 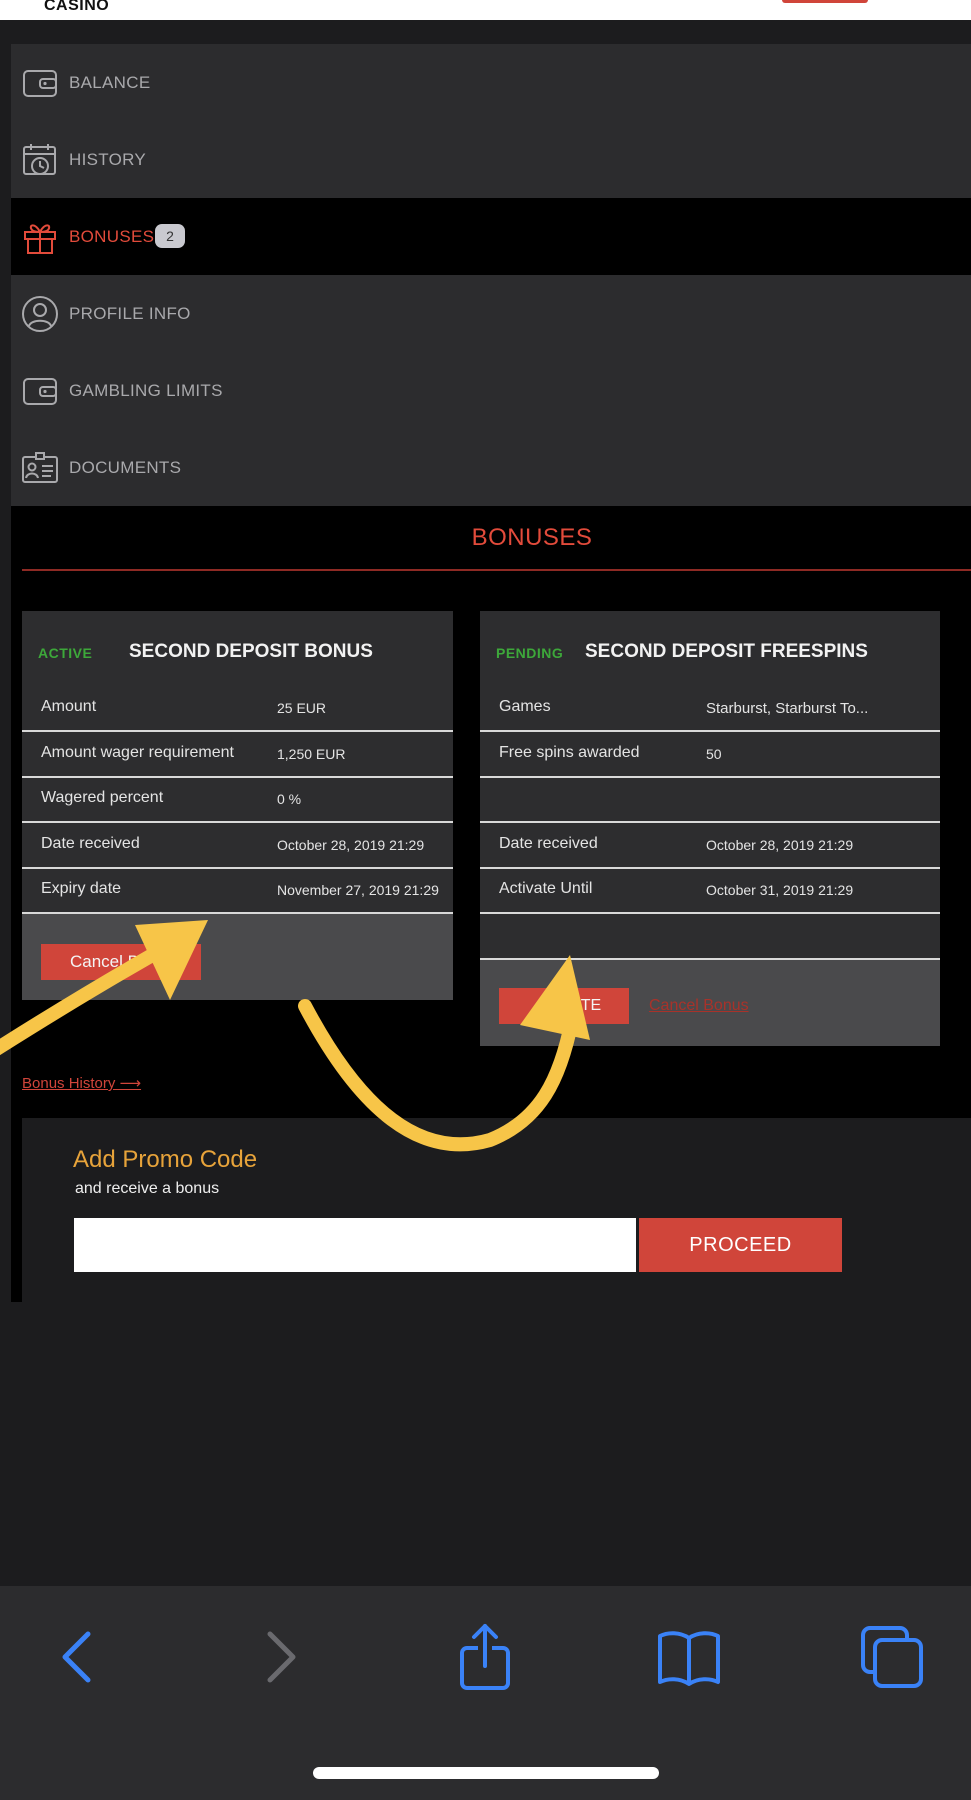 I want to click on row-value: 50, so click(x=714, y=754).